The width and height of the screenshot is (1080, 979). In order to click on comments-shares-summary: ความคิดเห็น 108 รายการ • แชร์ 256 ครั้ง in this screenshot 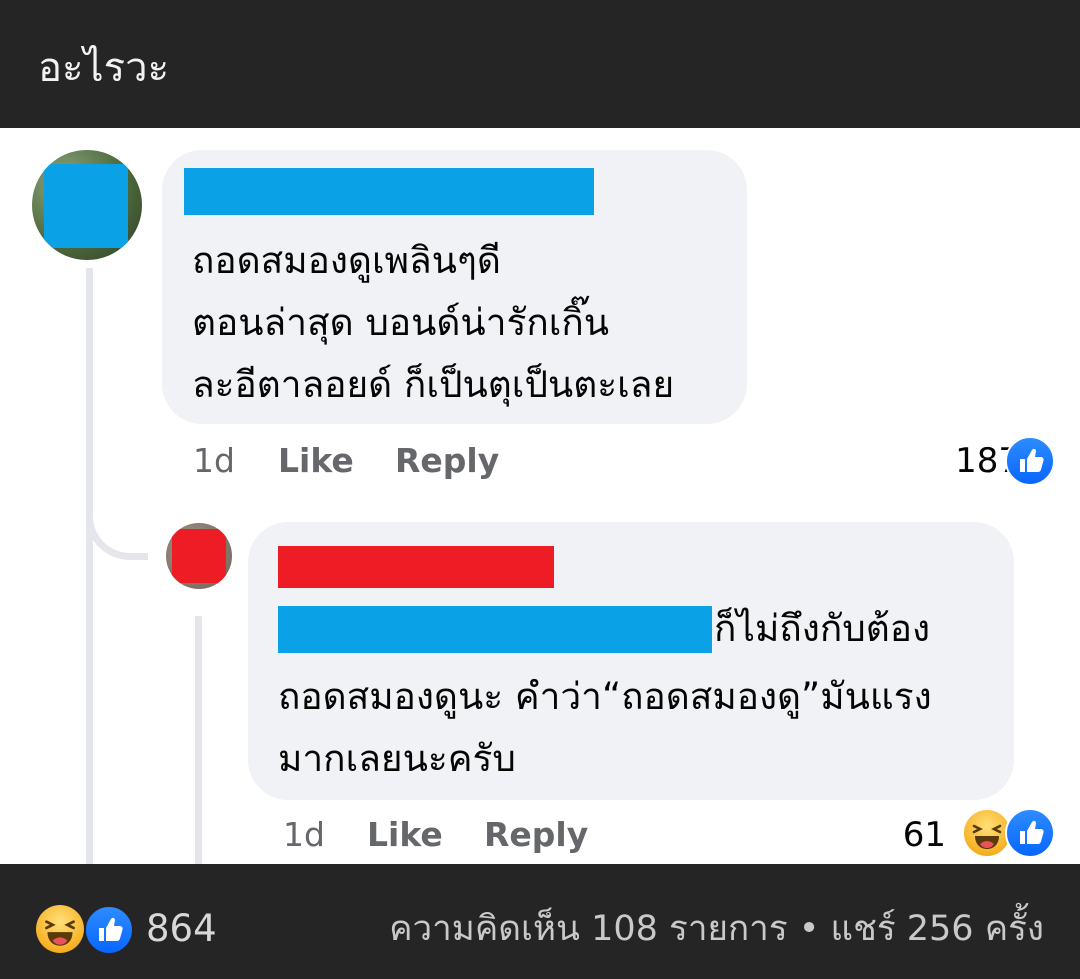, I will do `click(716, 929)`.